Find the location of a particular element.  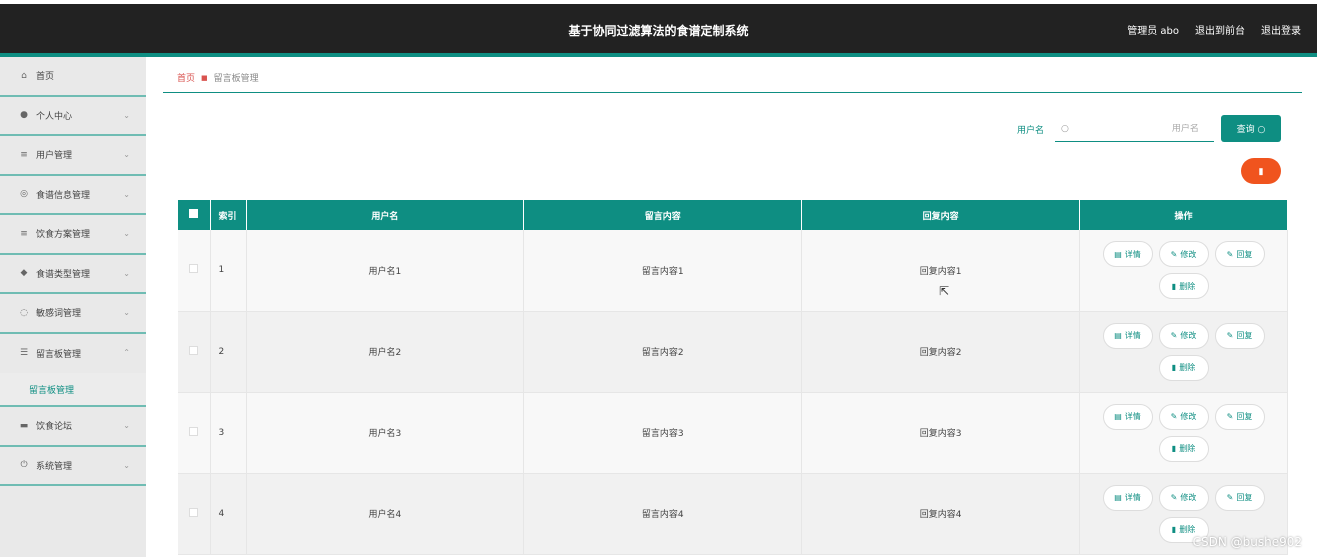

sidebar-item-recipe-info: ◎ 食谱信息管理 ⌄ is located at coordinates (73, 195).